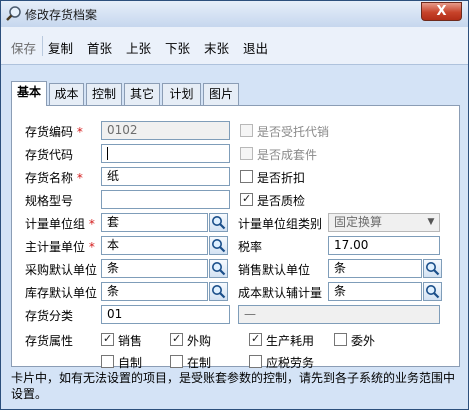  What do you see at coordinates (165, 130) in the screenshot?
I see `inventory-code-field: 0102` at bounding box center [165, 130].